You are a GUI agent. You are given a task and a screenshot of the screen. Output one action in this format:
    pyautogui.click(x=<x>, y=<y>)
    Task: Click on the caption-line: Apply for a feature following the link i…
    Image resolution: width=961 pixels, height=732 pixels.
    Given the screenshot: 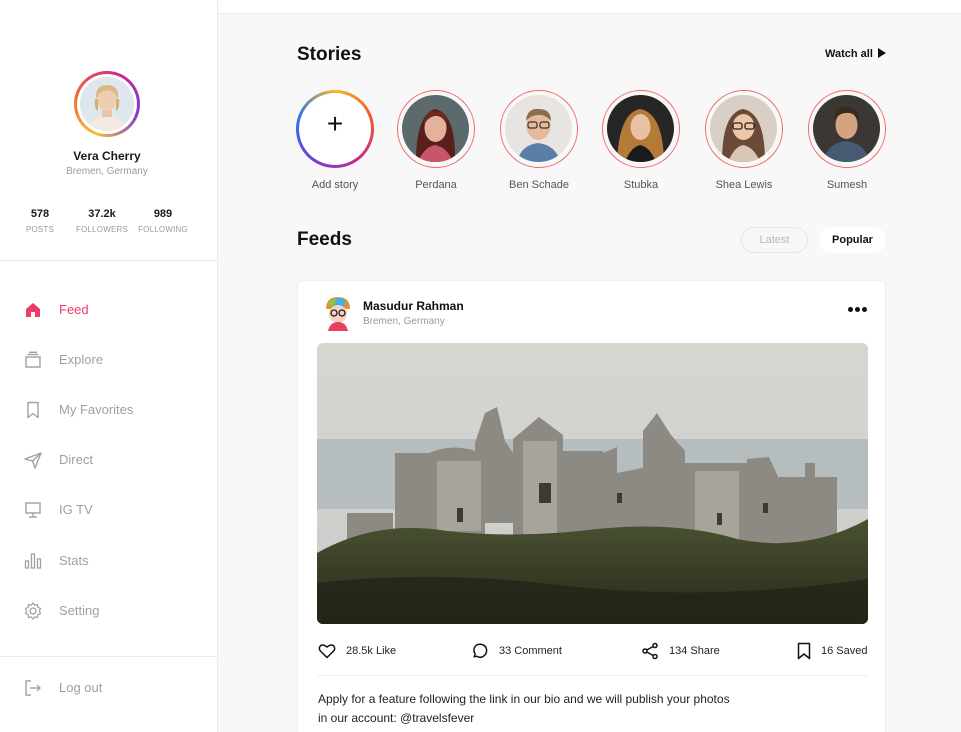 What is the action you would take?
    pyautogui.click(x=524, y=699)
    